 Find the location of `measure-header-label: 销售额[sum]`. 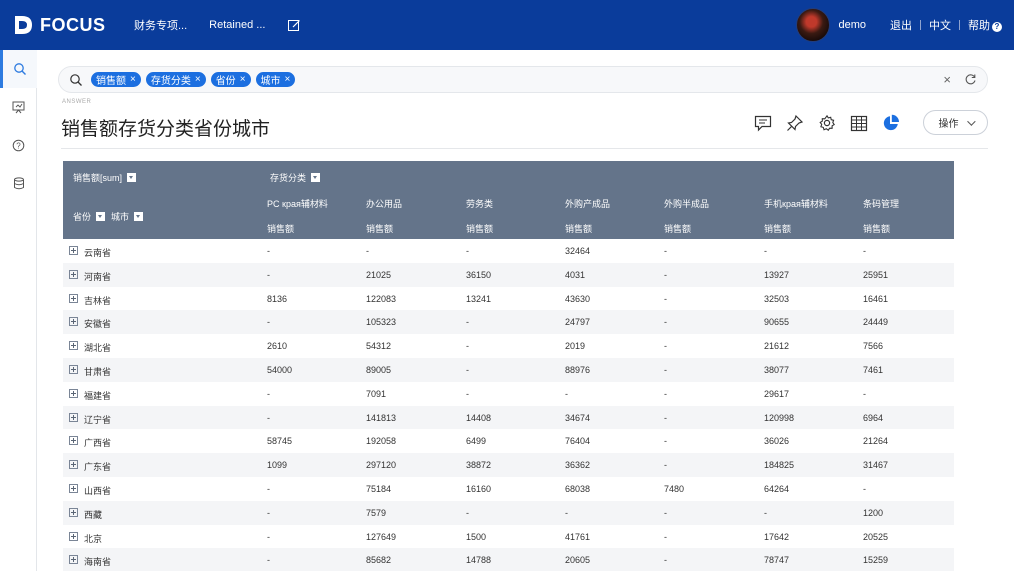

measure-header-label: 销售额[sum] is located at coordinates (98, 178).